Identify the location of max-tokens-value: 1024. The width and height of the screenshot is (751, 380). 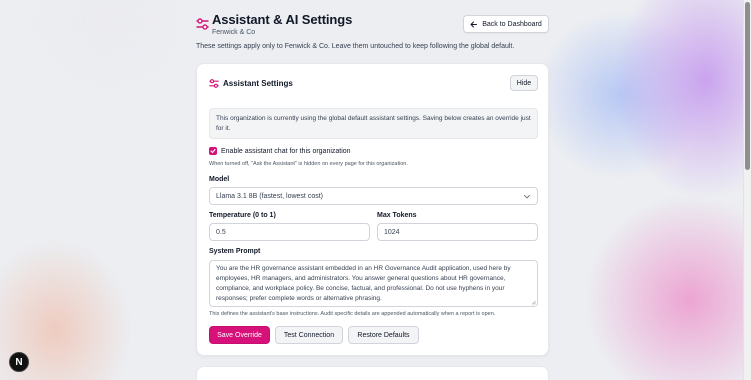
(392, 232).